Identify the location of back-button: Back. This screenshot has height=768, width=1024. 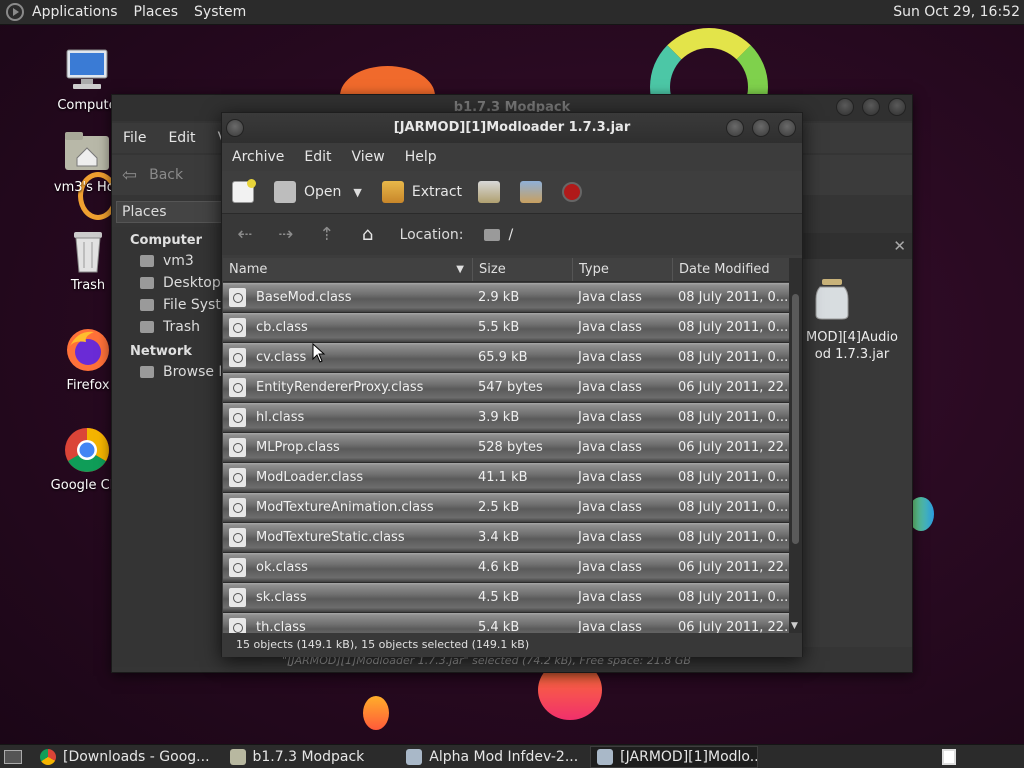
(166, 175).